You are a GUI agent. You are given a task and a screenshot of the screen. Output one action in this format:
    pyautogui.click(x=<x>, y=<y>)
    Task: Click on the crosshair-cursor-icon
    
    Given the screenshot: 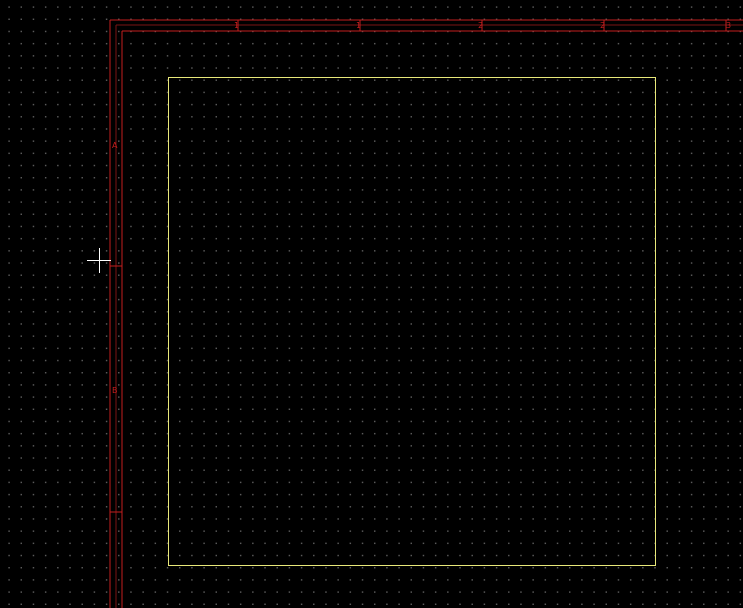 What is the action you would take?
    pyautogui.click(x=99, y=260)
    